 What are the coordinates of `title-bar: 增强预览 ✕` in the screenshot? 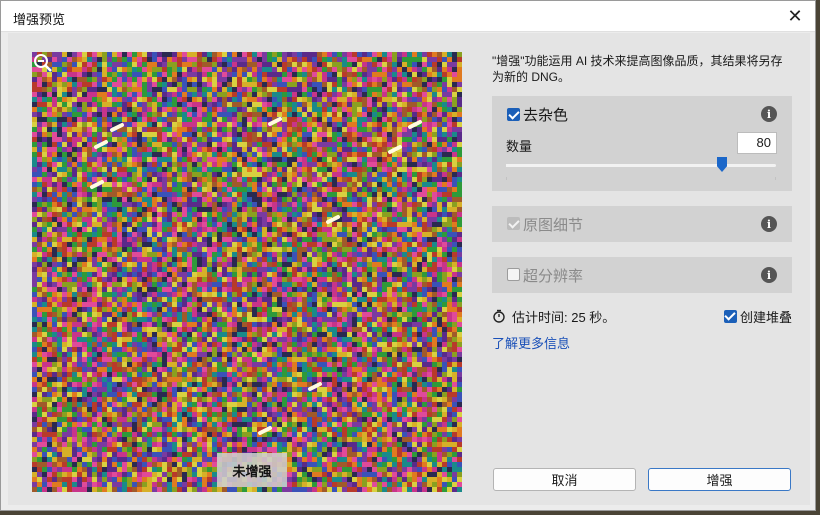 It's located at (408, 16).